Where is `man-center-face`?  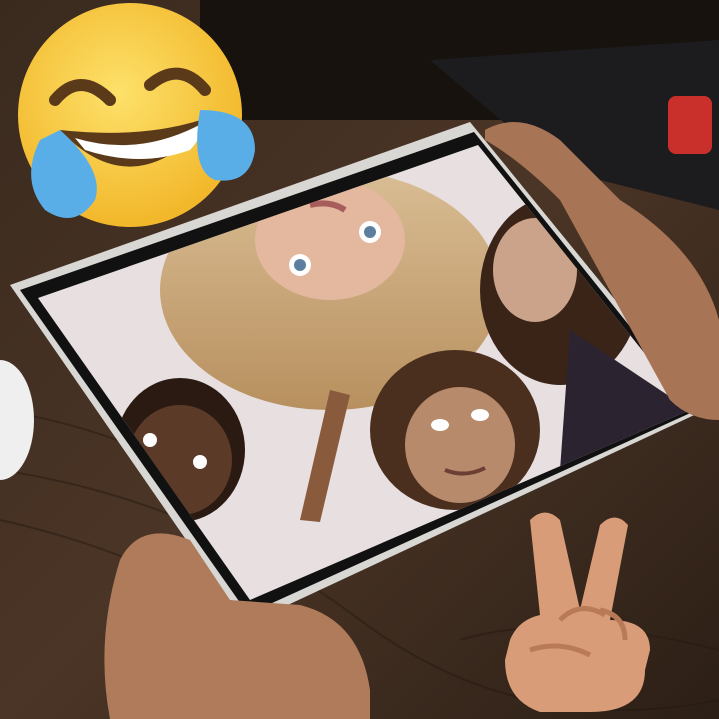 man-center-face is located at coordinates (460, 445).